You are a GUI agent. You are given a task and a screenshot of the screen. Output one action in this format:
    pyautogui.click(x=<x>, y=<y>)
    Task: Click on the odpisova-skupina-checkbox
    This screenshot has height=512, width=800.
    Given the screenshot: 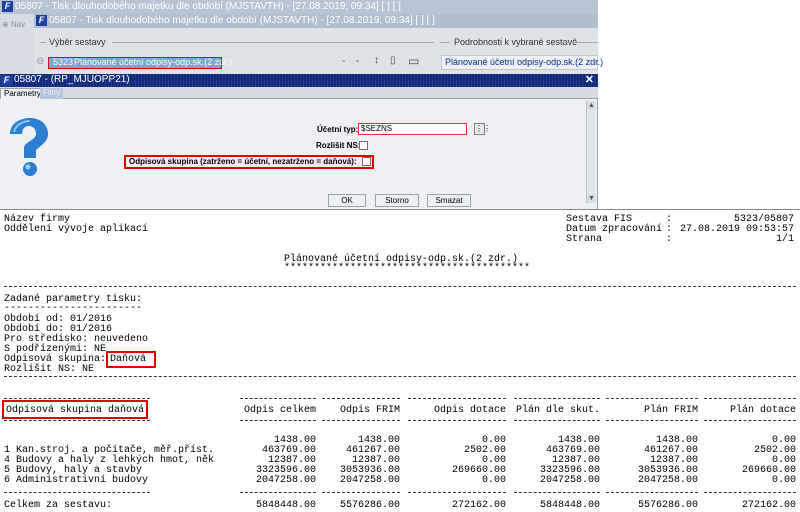 What is the action you would take?
    pyautogui.click(x=366, y=161)
    